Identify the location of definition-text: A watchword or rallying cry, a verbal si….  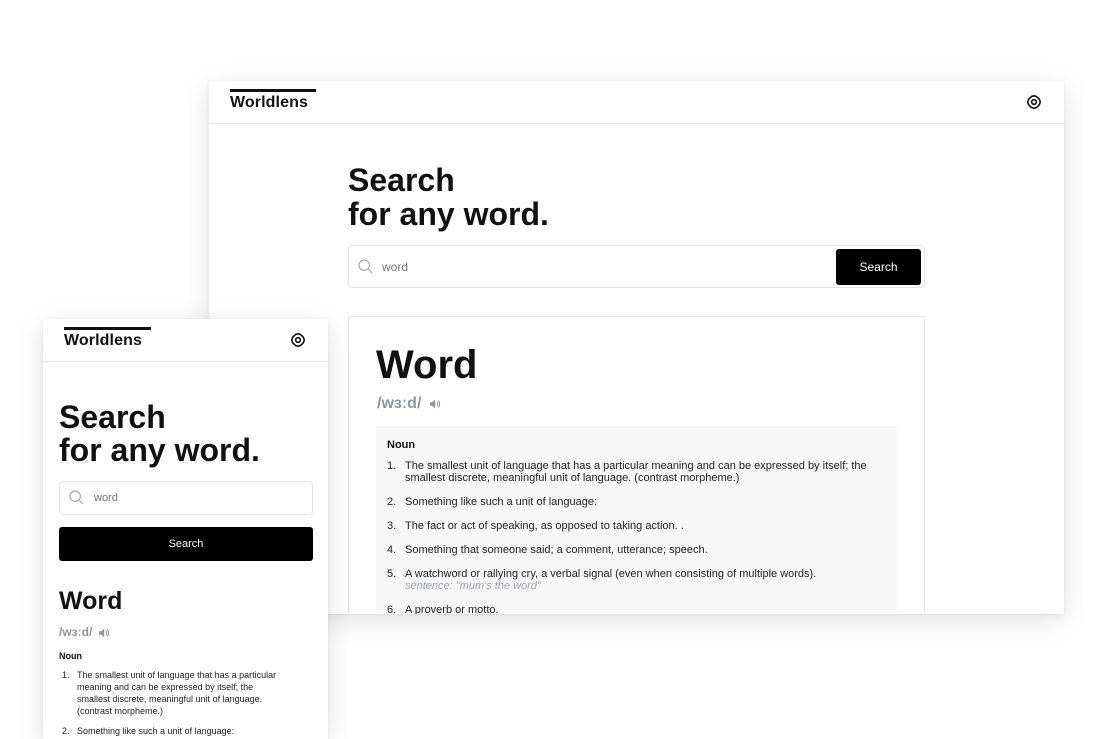
(611, 574).